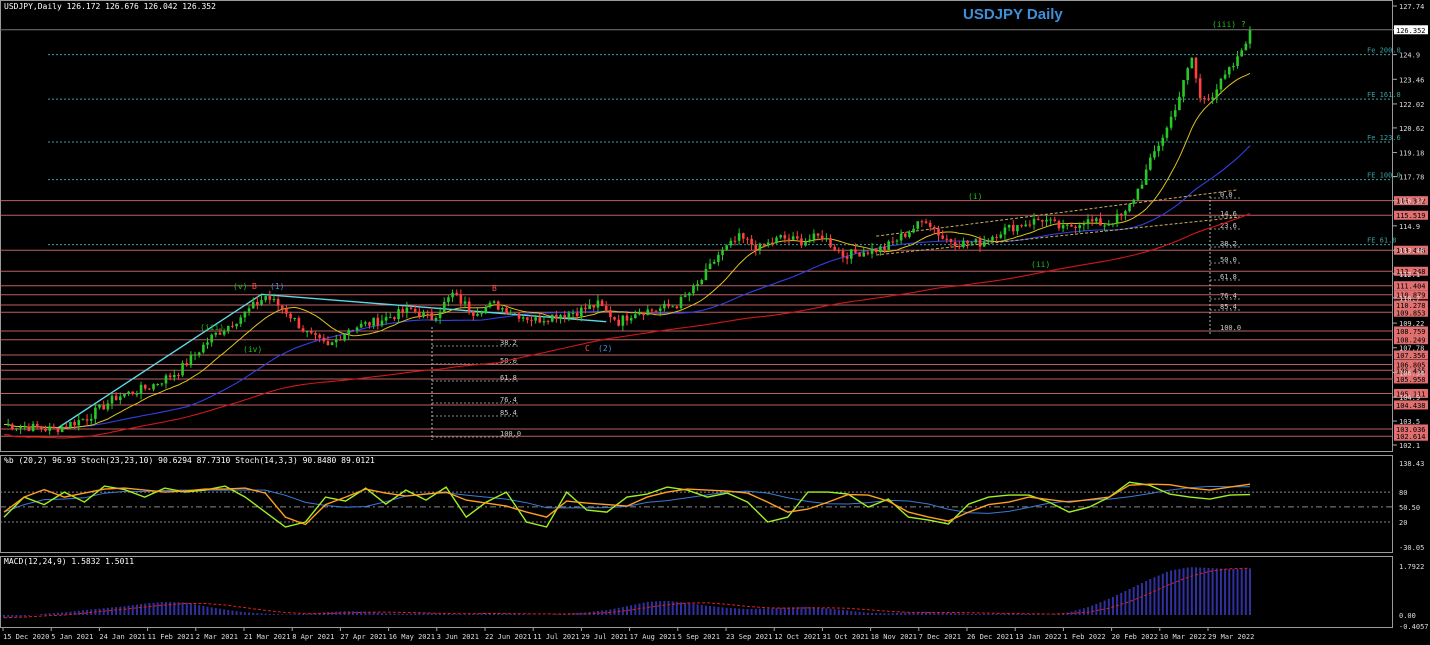  I want to click on y-tick-label: 112.1, so click(1409, 275).